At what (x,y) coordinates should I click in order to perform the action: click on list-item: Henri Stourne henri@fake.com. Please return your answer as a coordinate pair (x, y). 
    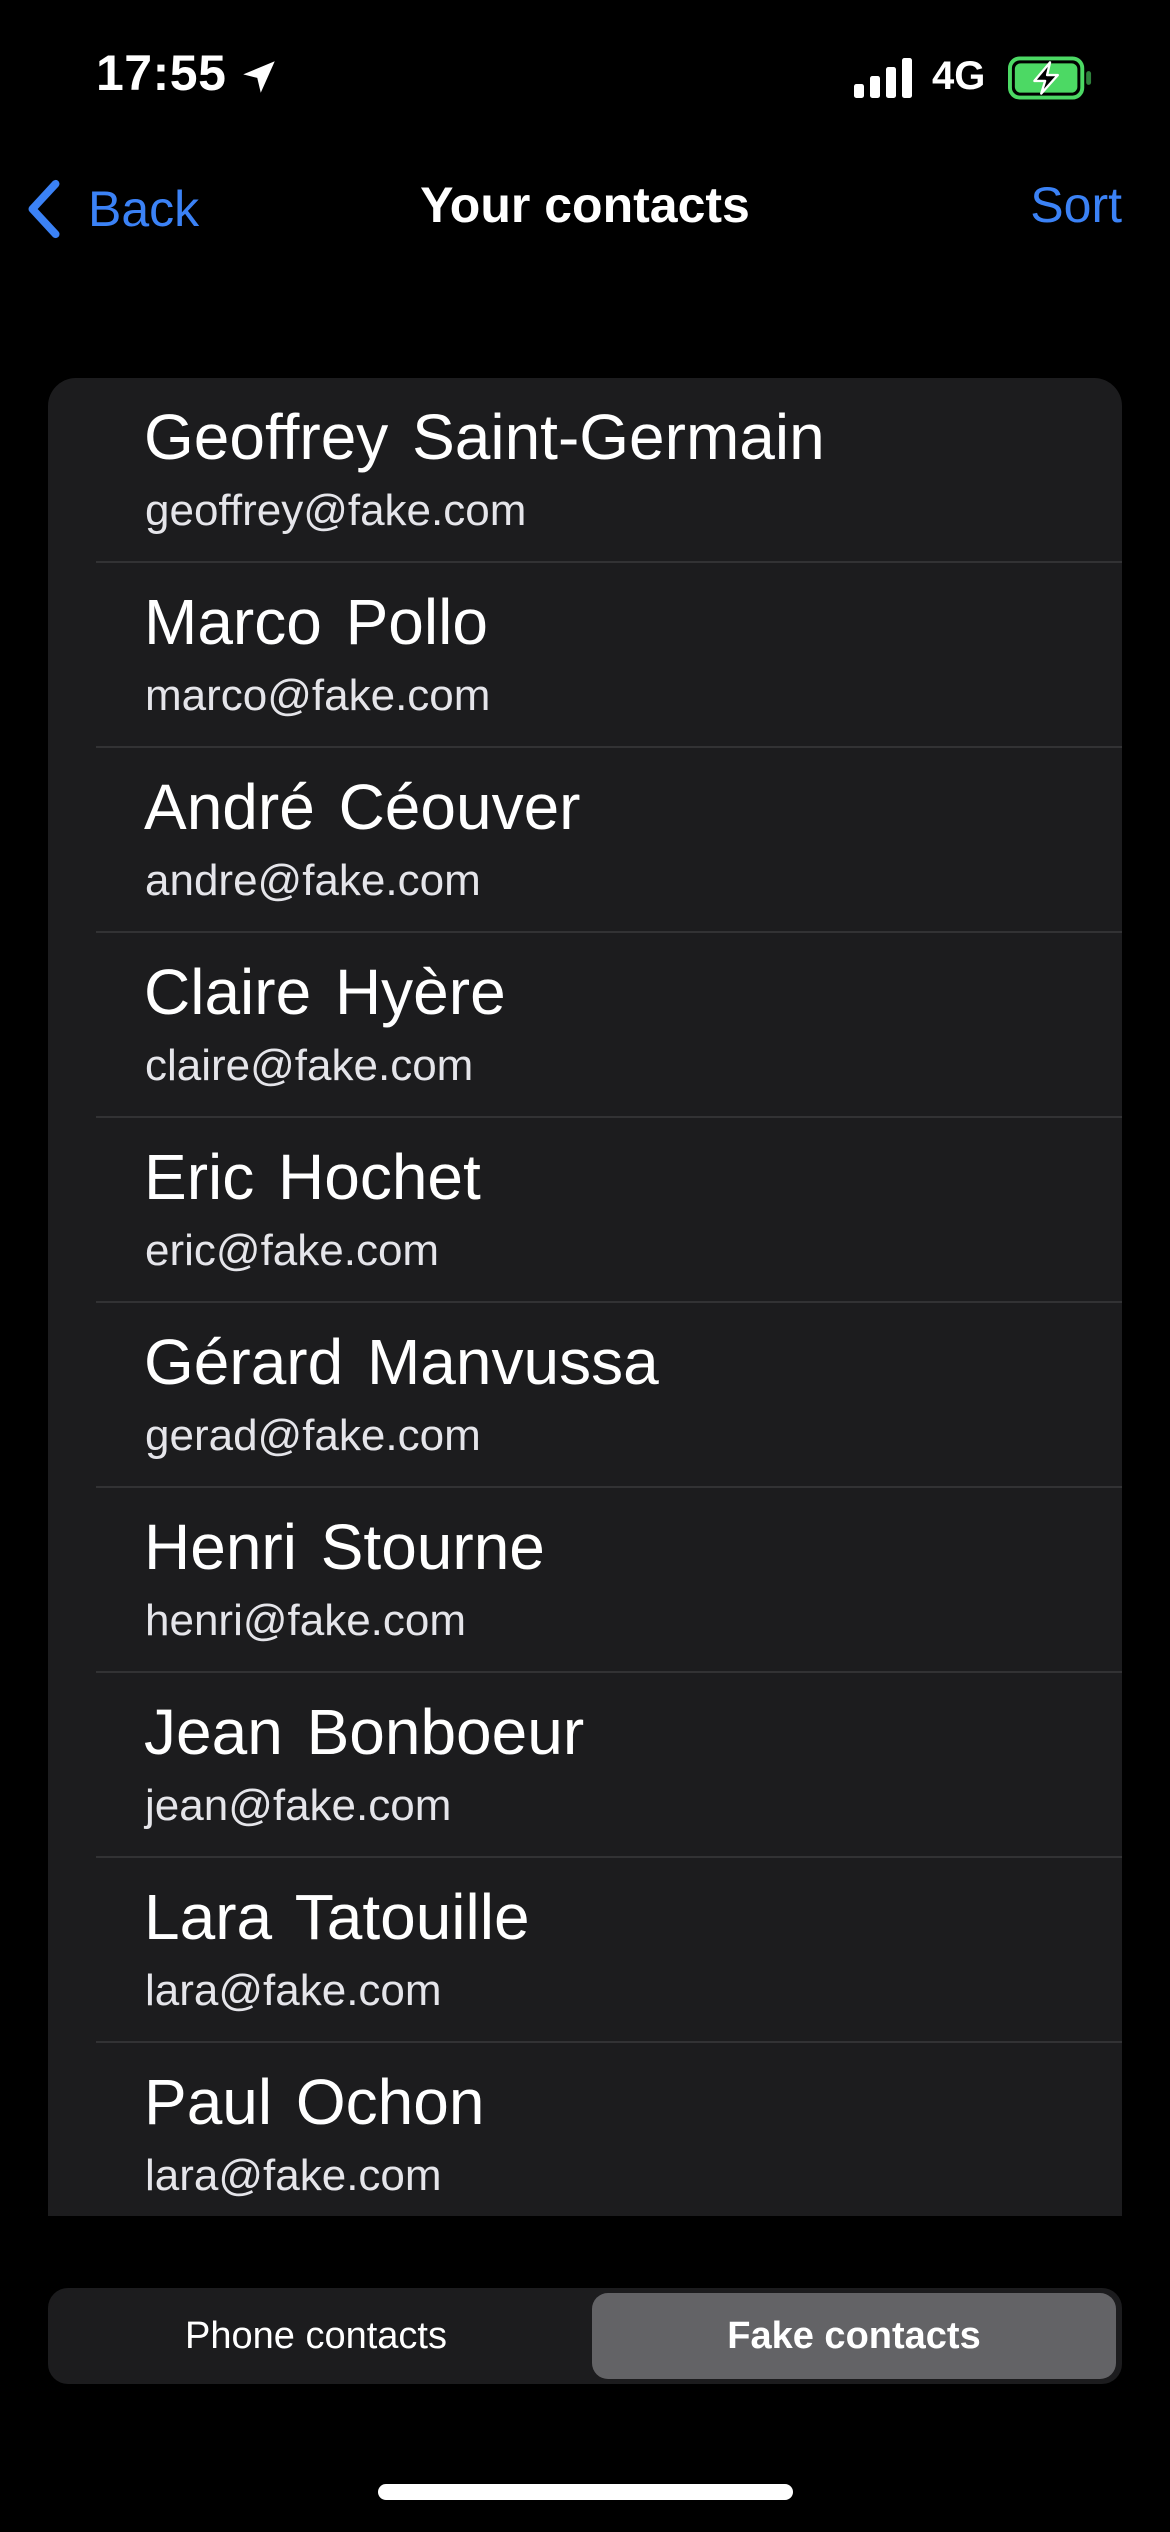
    Looking at the image, I should click on (585, 1580).